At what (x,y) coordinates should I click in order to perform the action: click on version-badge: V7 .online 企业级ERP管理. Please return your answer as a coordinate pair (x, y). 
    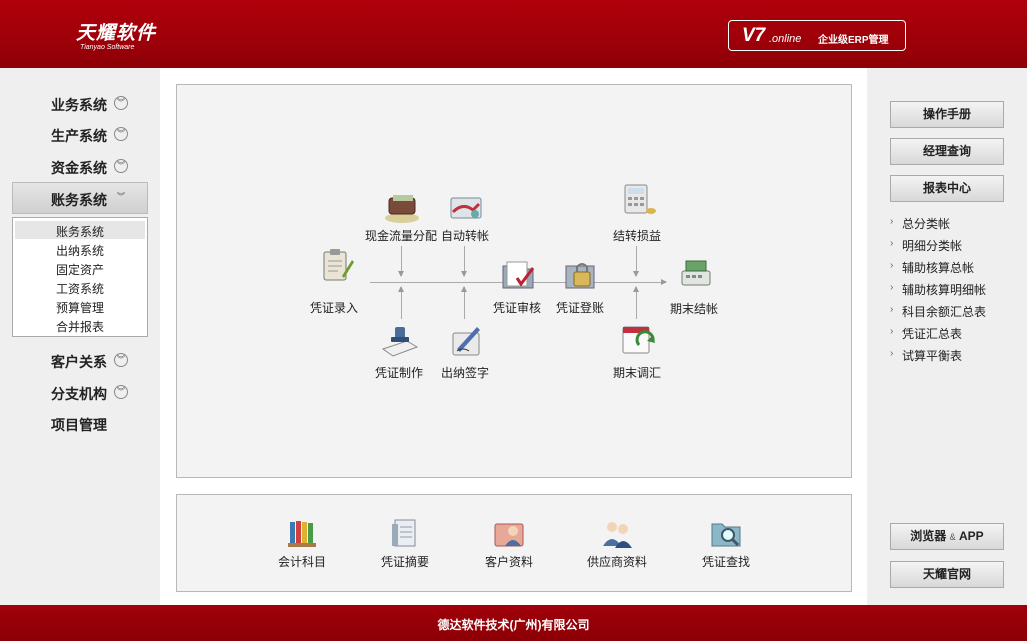
    Looking at the image, I should click on (817, 35).